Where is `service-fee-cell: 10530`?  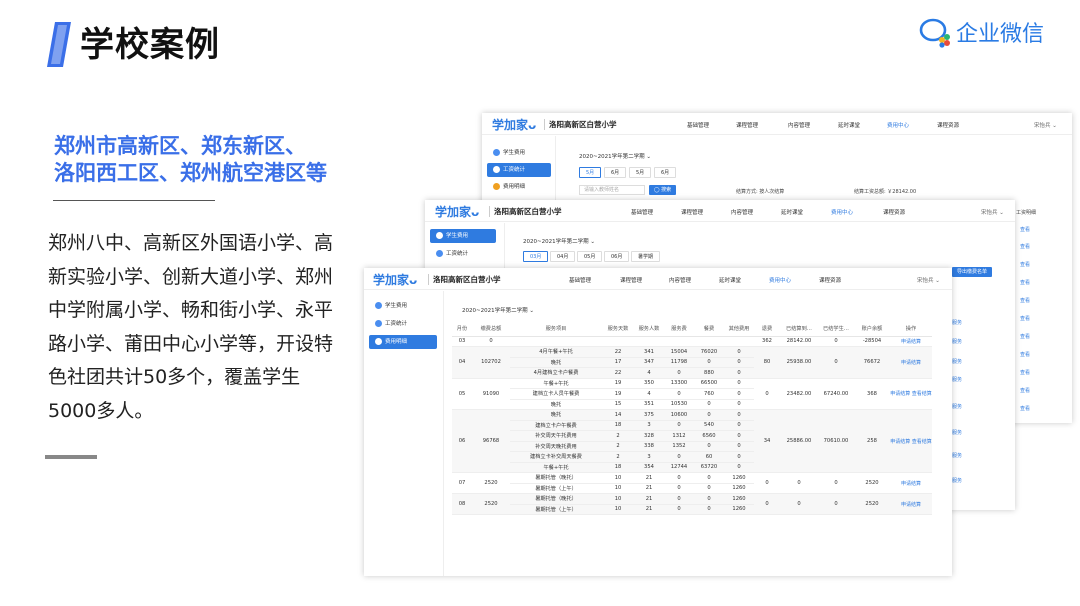
service-fee-cell: 10530 is located at coordinates (679, 404).